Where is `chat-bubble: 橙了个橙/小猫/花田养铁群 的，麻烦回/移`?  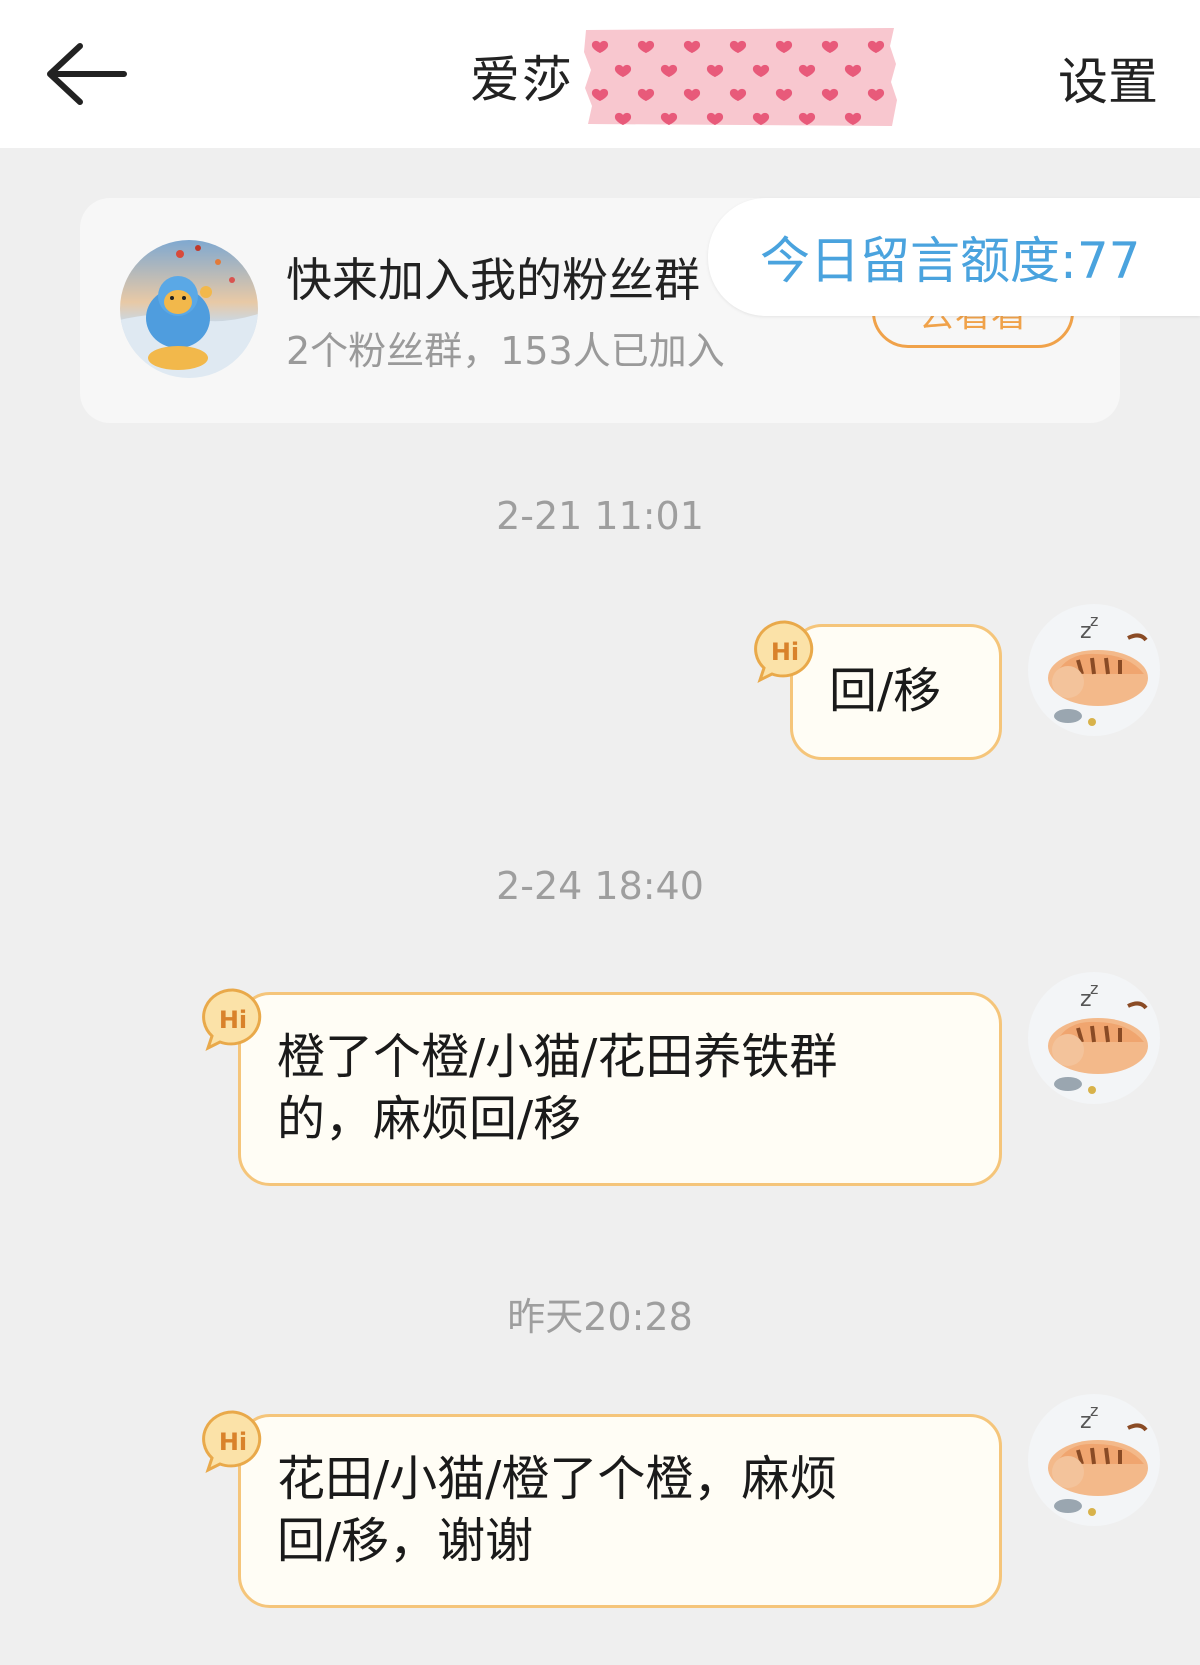 chat-bubble: 橙了个橙/小猫/花田养铁群 的，麻烦回/移 is located at coordinates (620, 1089).